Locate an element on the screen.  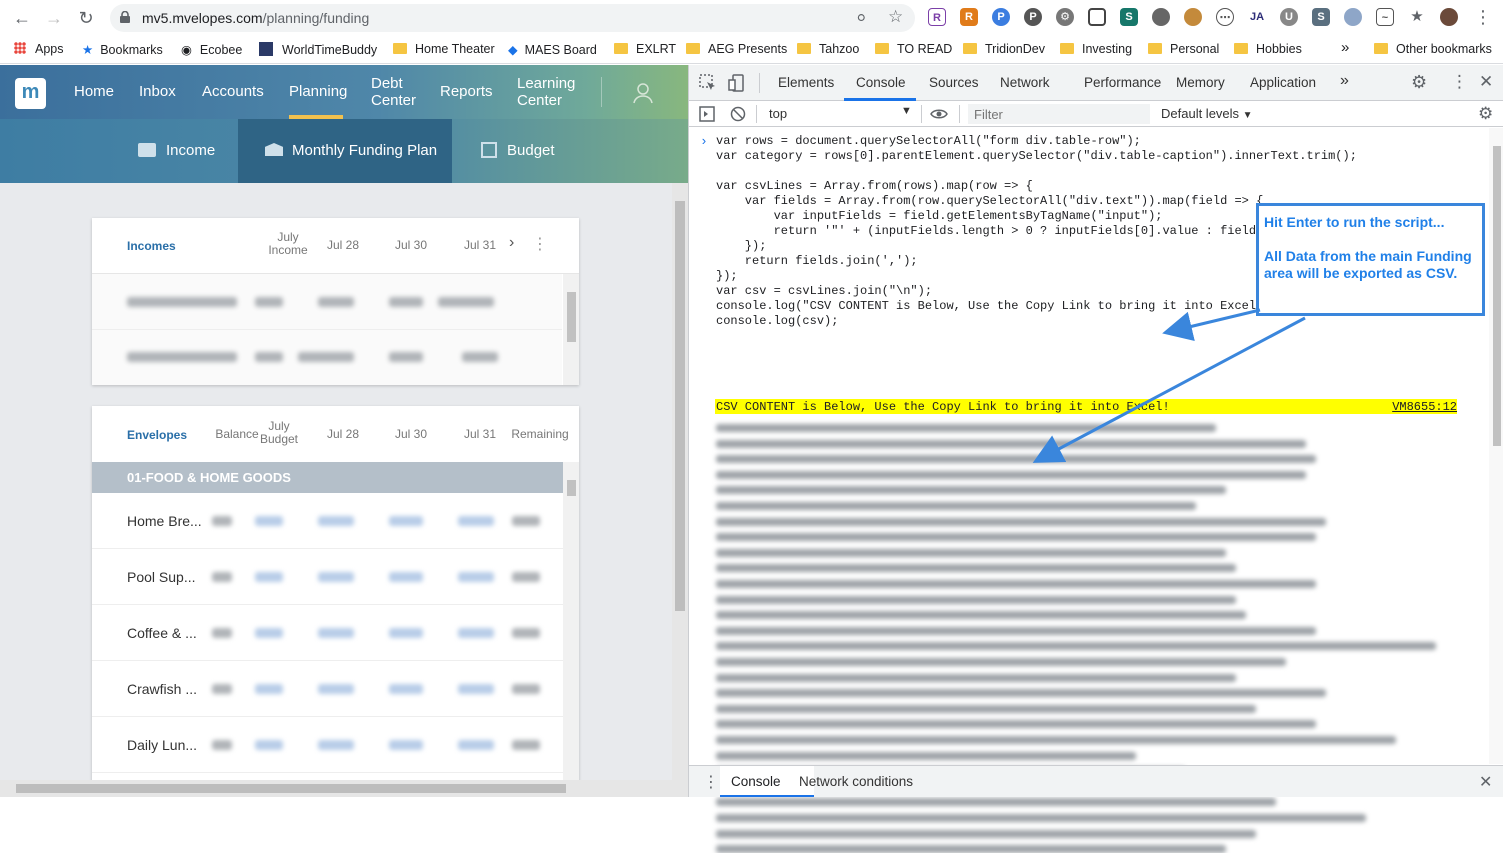
tab-elements: Elements is located at coordinates (806, 82).